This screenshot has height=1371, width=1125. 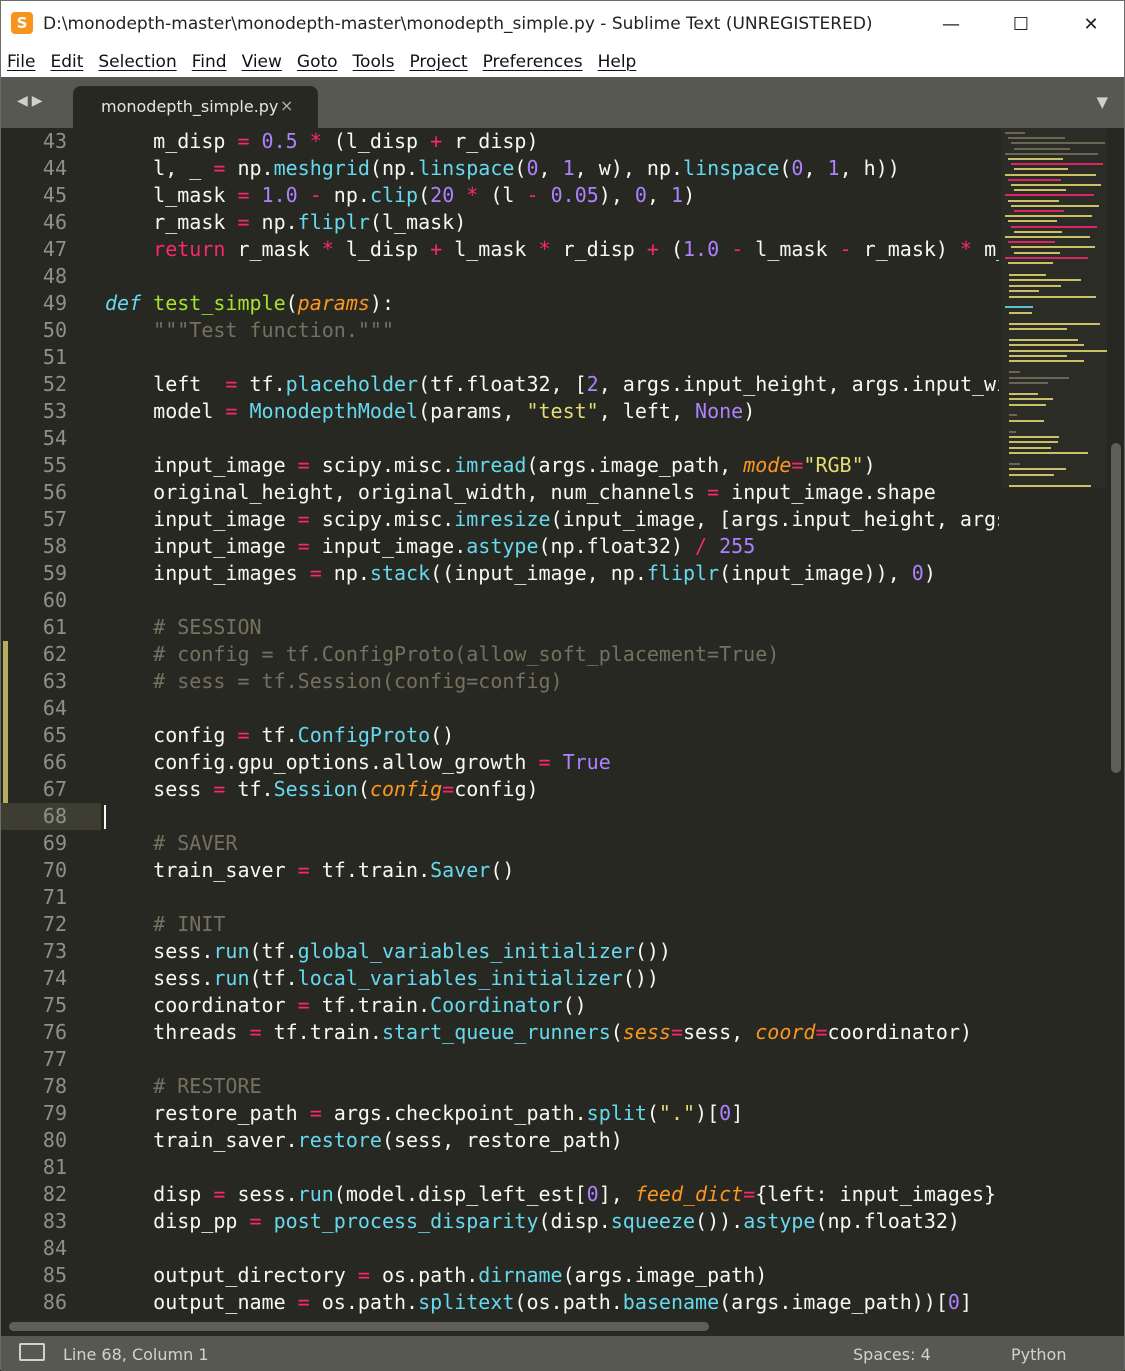 What do you see at coordinates (54, 384) in the screenshot?
I see `line-number: 52` at bounding box center [54, 384].